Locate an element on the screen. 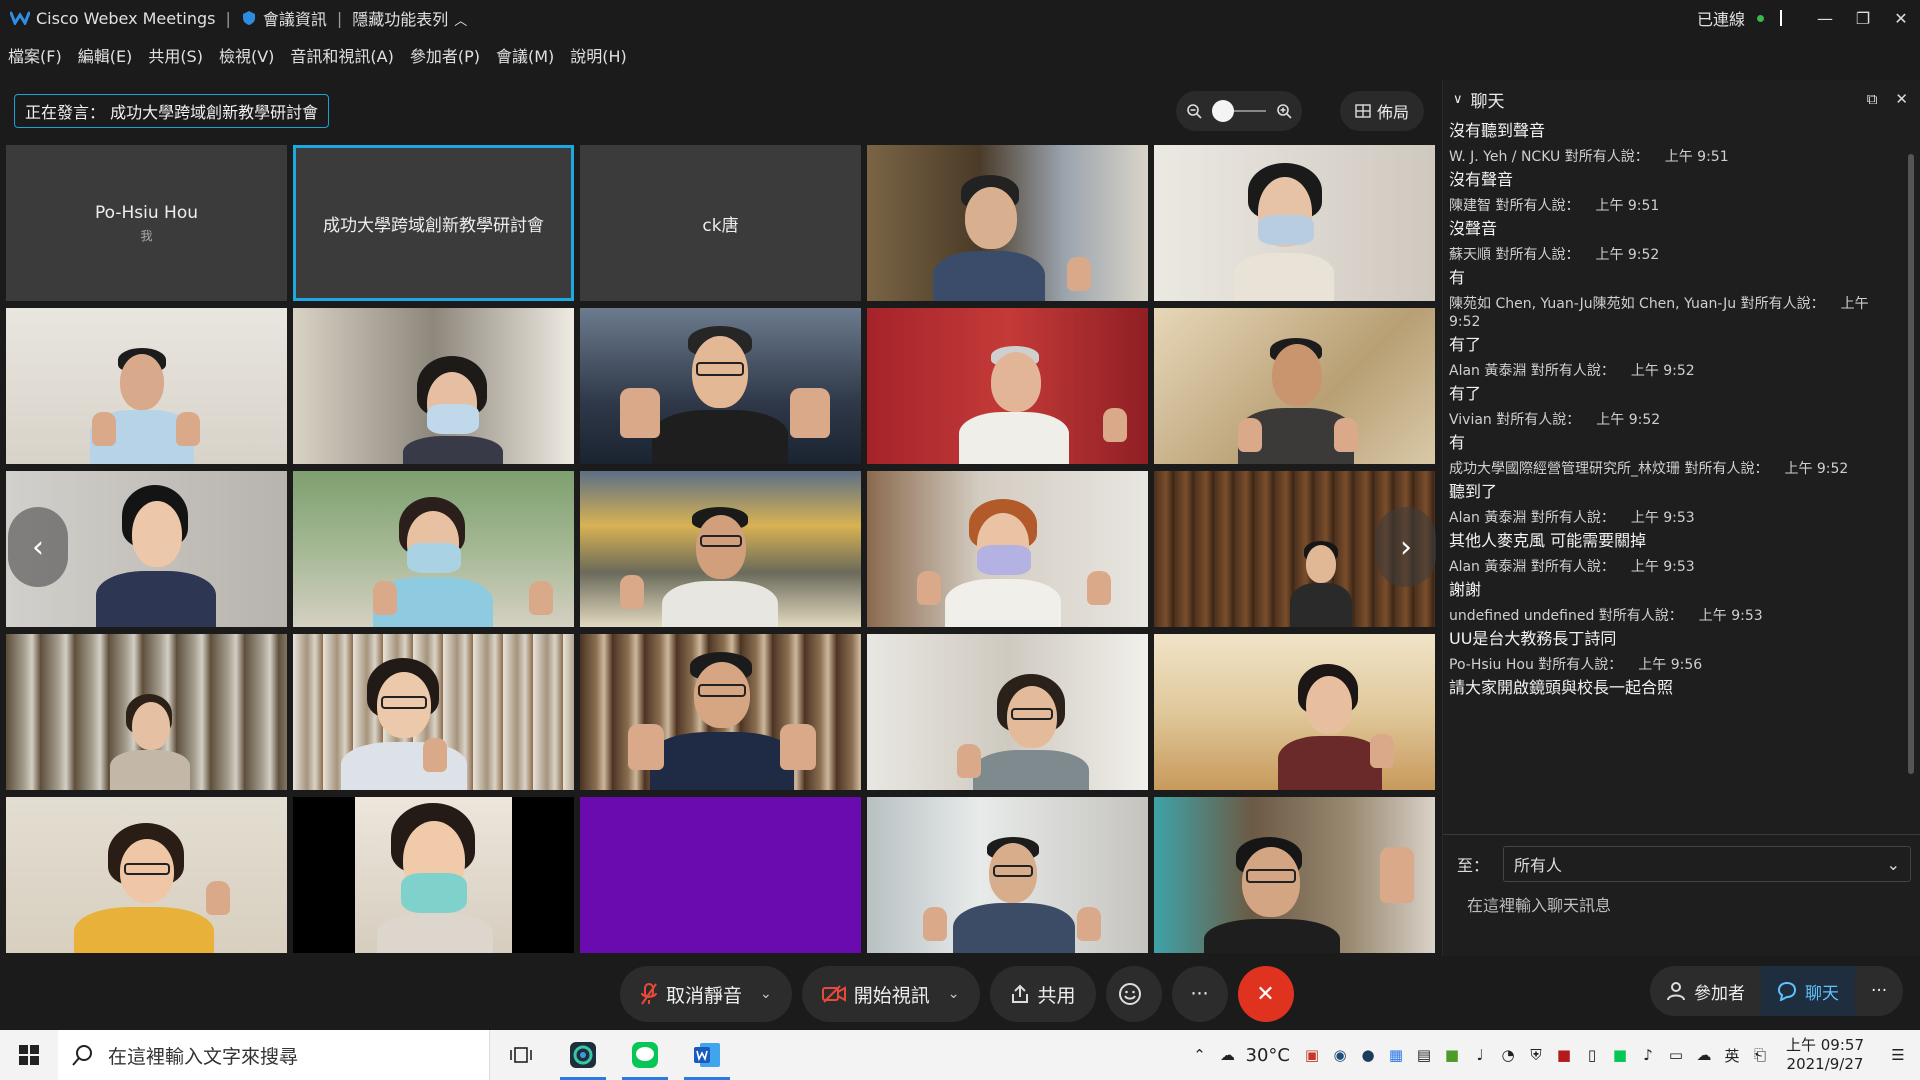 The width and height of the screenshot is (1920, 1080). recipient-select: 所有人 ⌄ is located at coordinates (1707, 864).